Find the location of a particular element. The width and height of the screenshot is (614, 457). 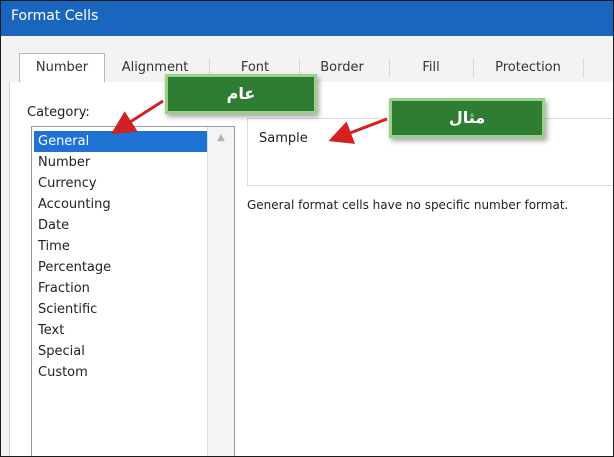

title-bar: Format Cells is located at coordinates (307, 18).